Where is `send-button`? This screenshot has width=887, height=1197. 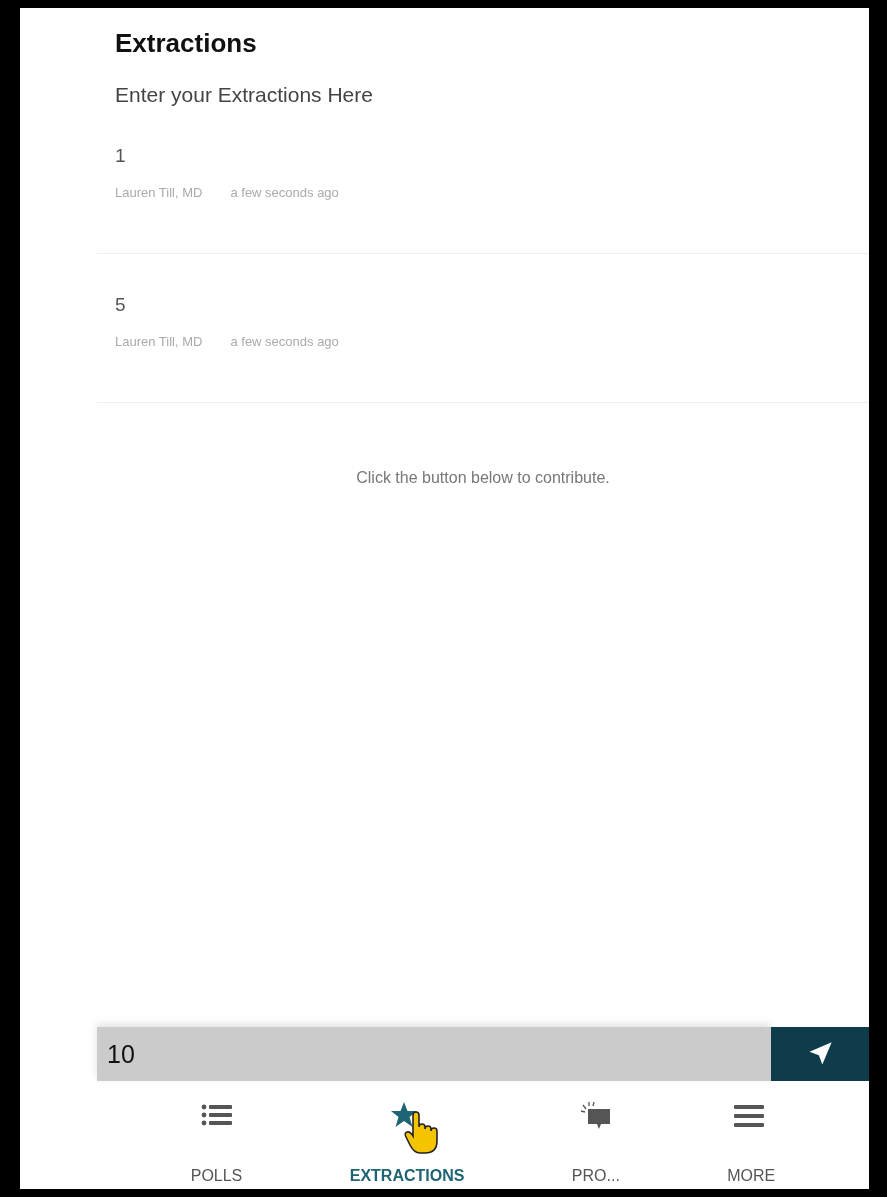 send-button is located at coordinates (820, 1054).